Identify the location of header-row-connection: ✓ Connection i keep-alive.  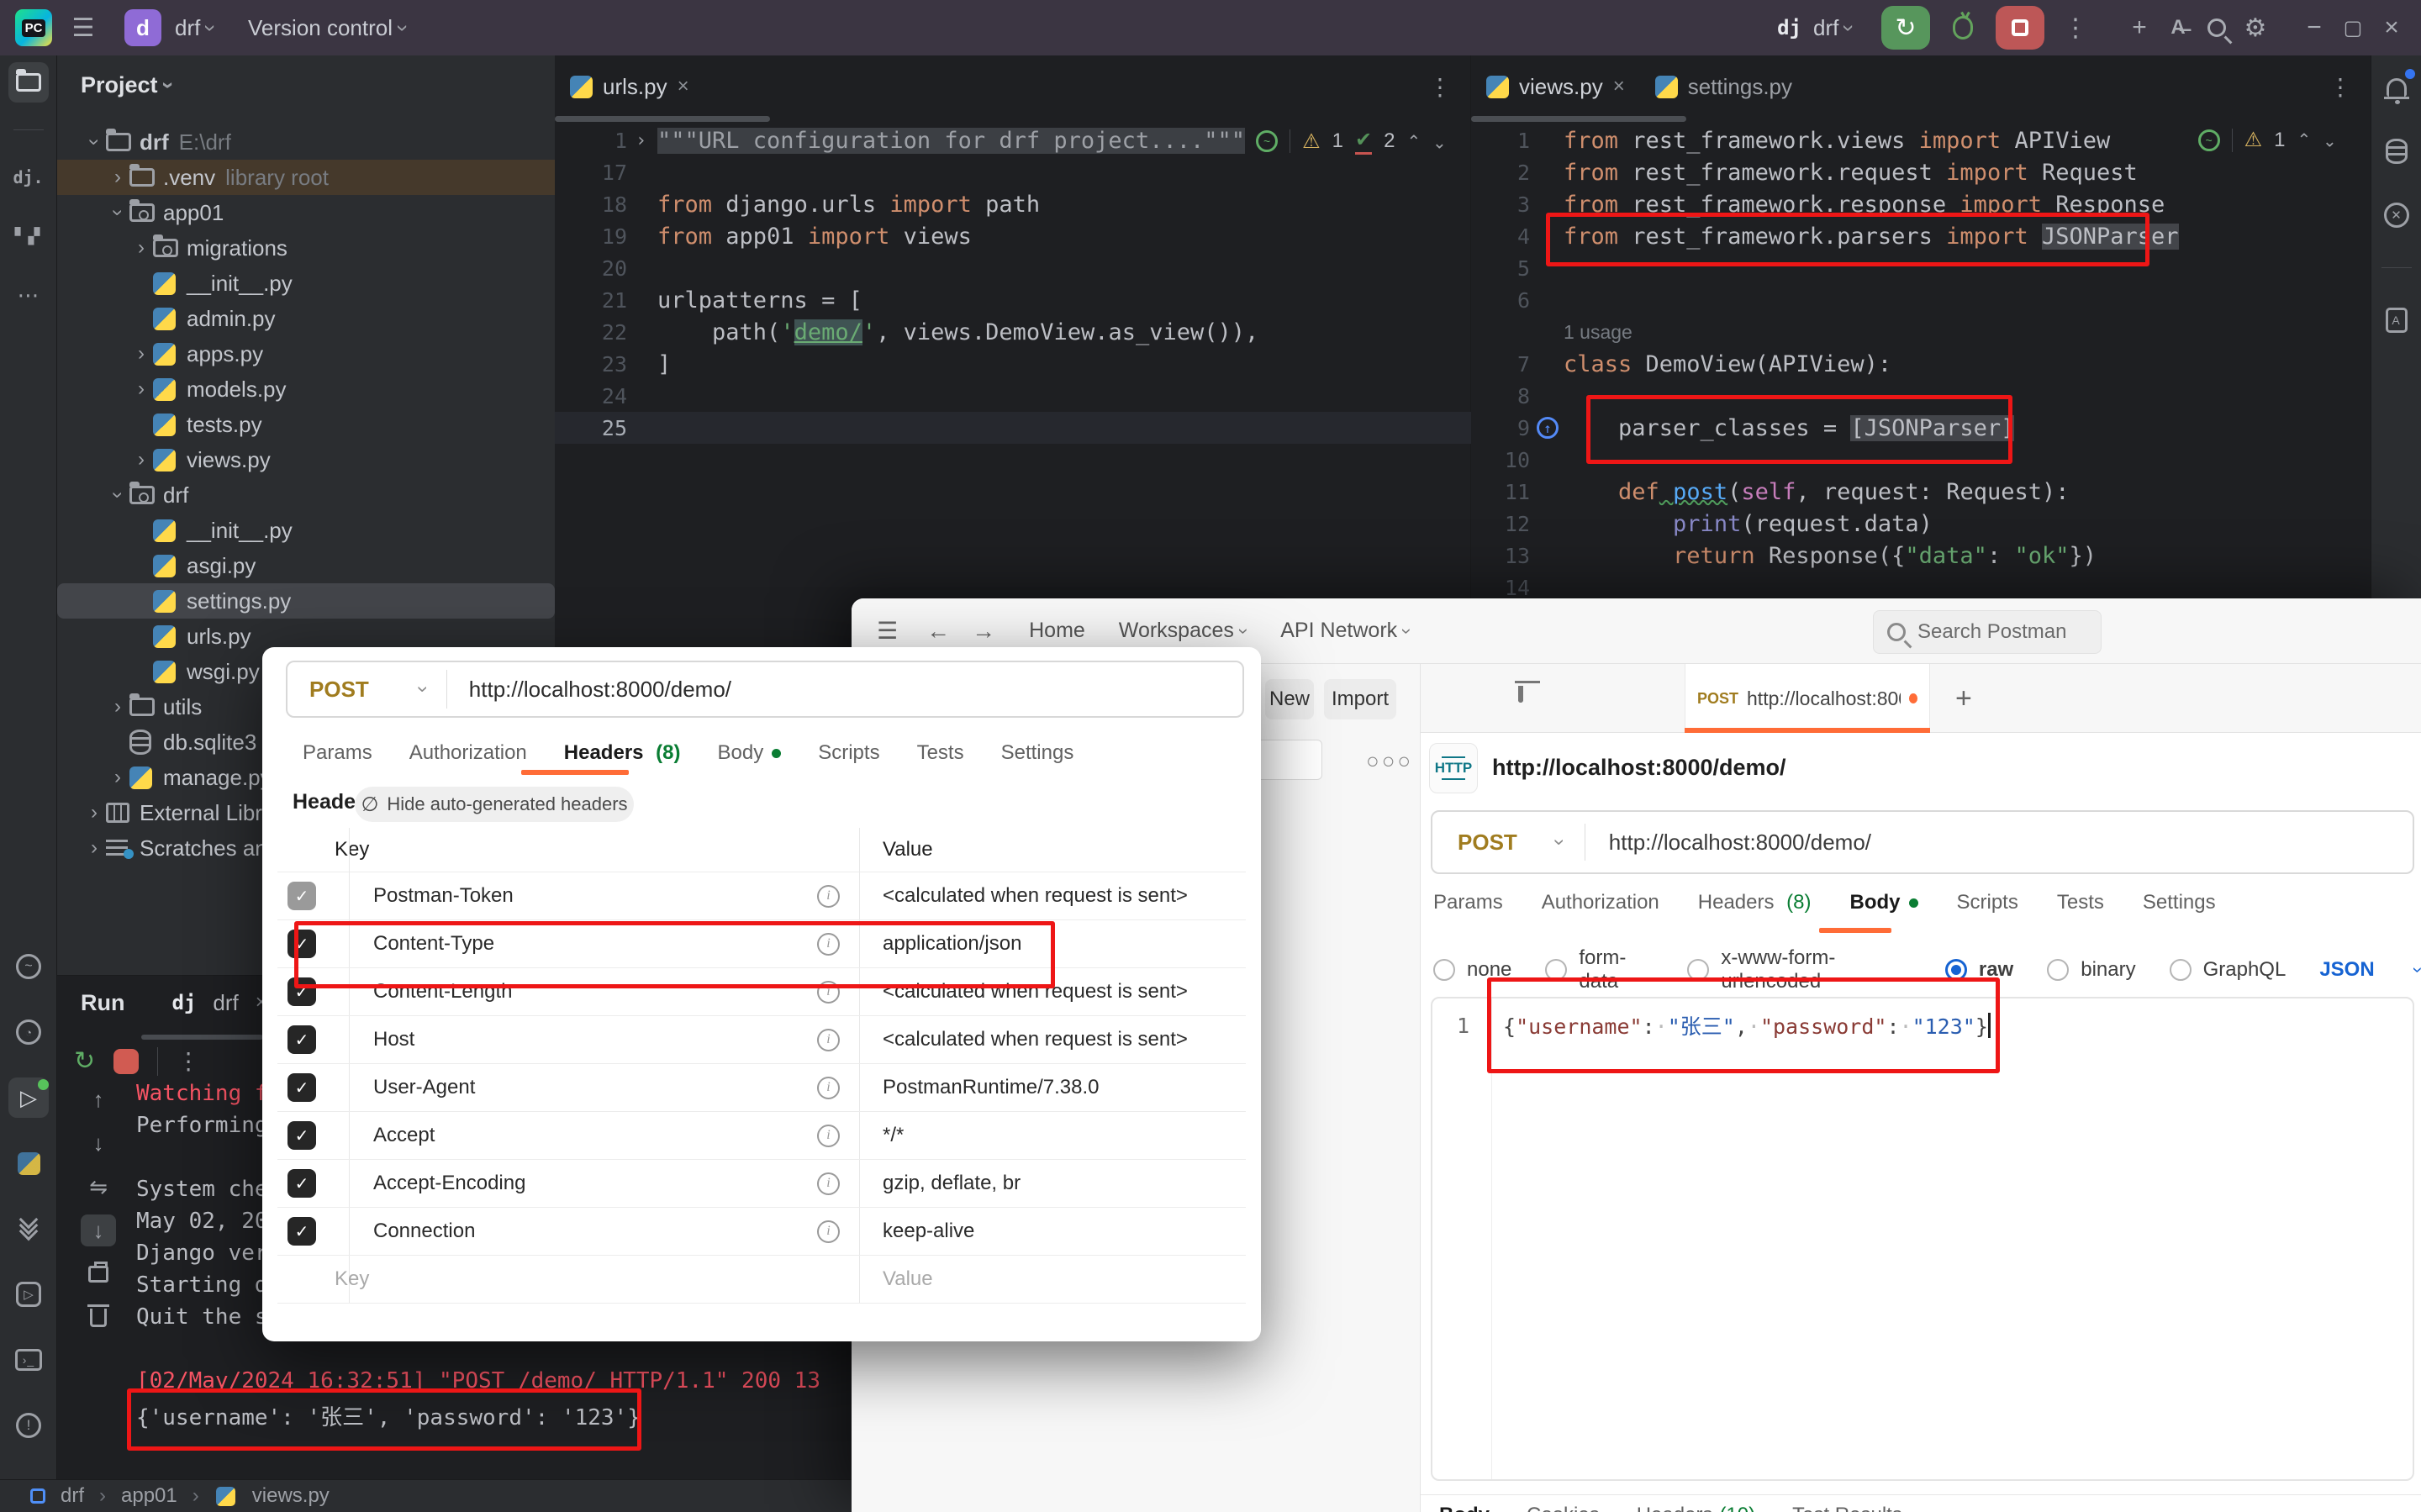
(761, 1232).